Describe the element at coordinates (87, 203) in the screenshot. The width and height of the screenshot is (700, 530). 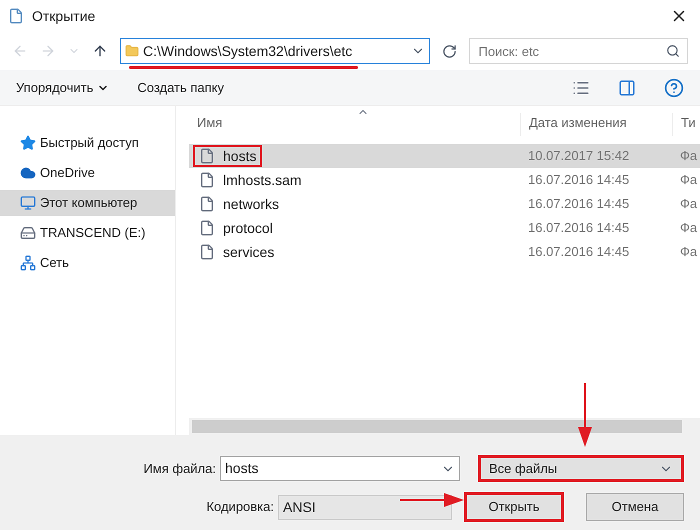
I see `sidebar-item: Этот компьютер` at that location.